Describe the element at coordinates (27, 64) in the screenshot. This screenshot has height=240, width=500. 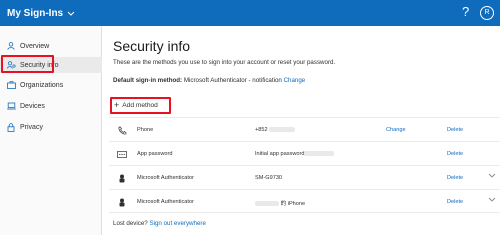
I see `highlight-security-info` at that location.